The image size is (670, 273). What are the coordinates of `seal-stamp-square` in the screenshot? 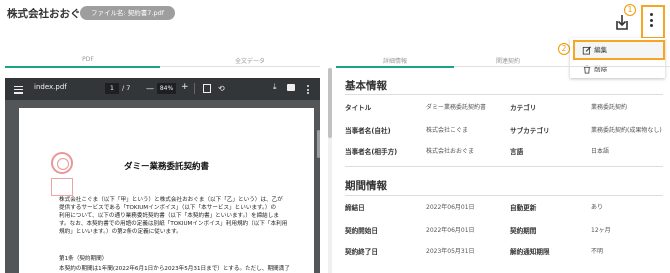 It's located at (62, 187).